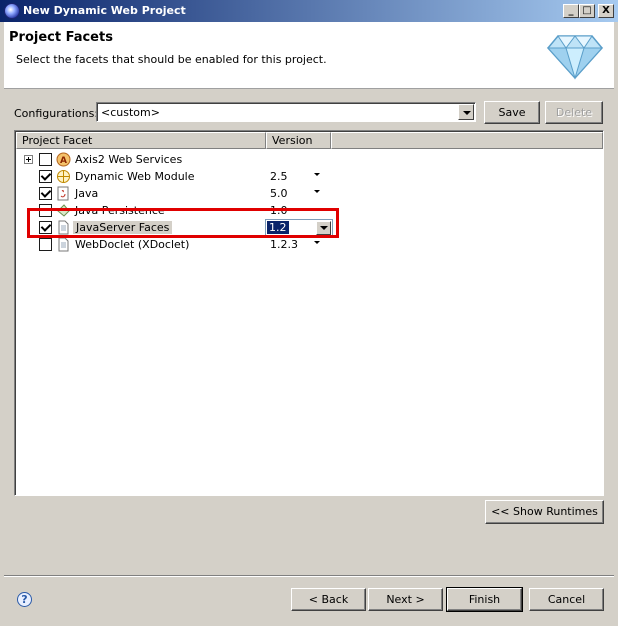  I want to click on configurations-combo: <custom>, so click(286, 112).